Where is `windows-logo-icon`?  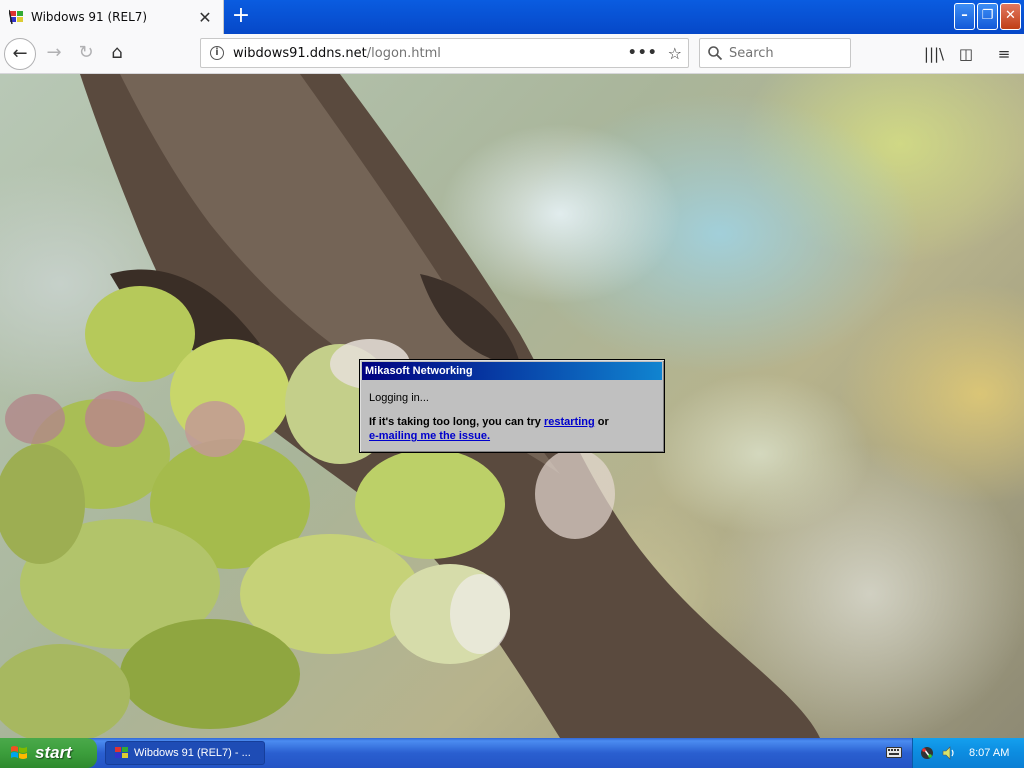 windows-logo-icon is located at coordinates (19, 752).